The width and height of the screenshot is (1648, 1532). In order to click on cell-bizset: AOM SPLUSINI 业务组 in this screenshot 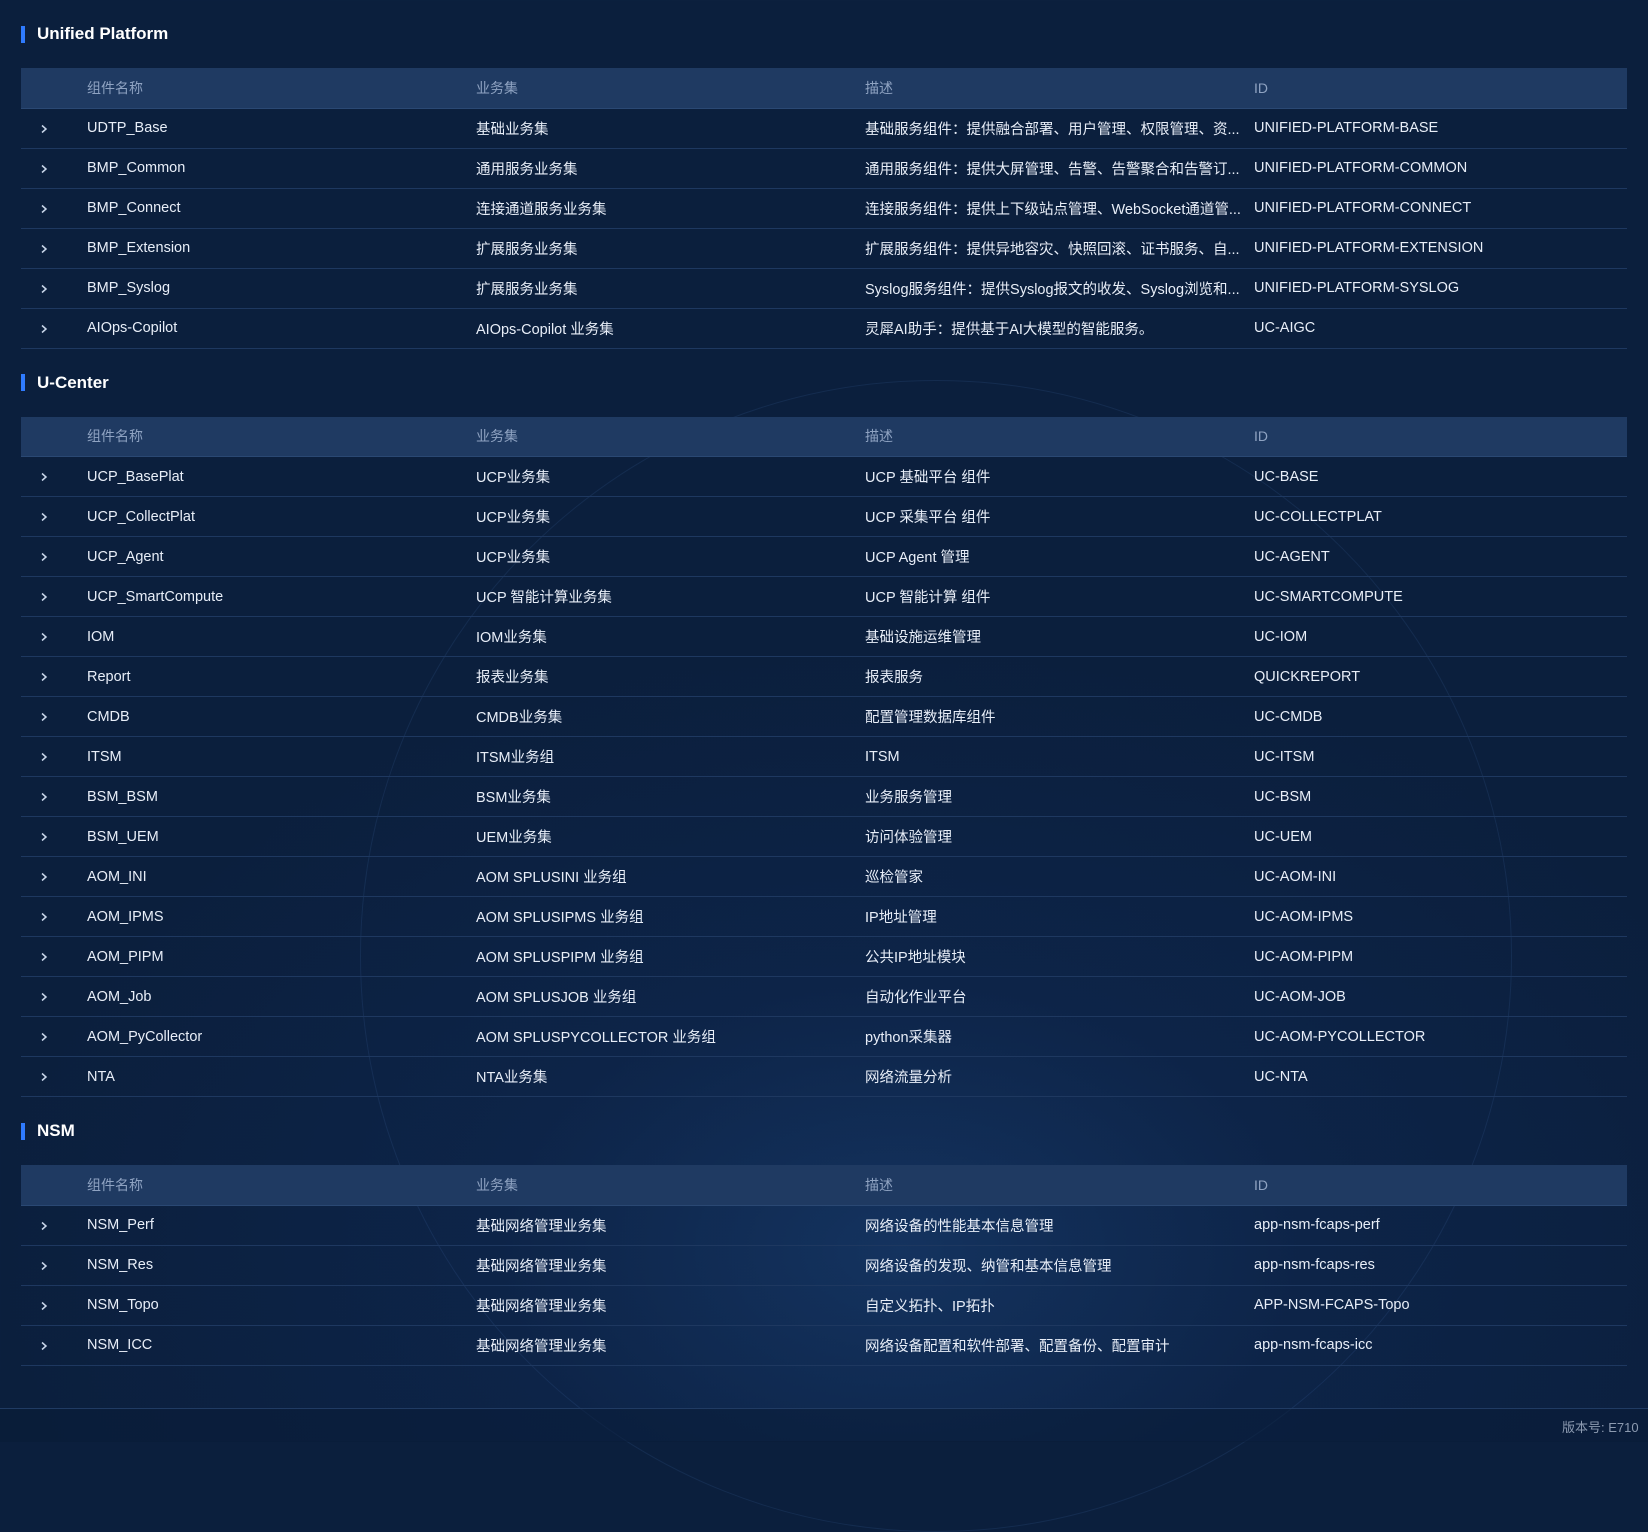, I will do `click(670, 876)`.